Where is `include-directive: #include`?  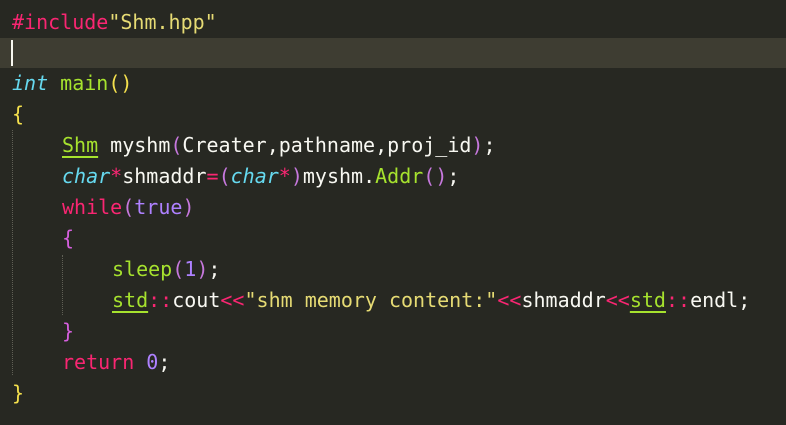 include-directive: #include is located at coordinates (60, 22).